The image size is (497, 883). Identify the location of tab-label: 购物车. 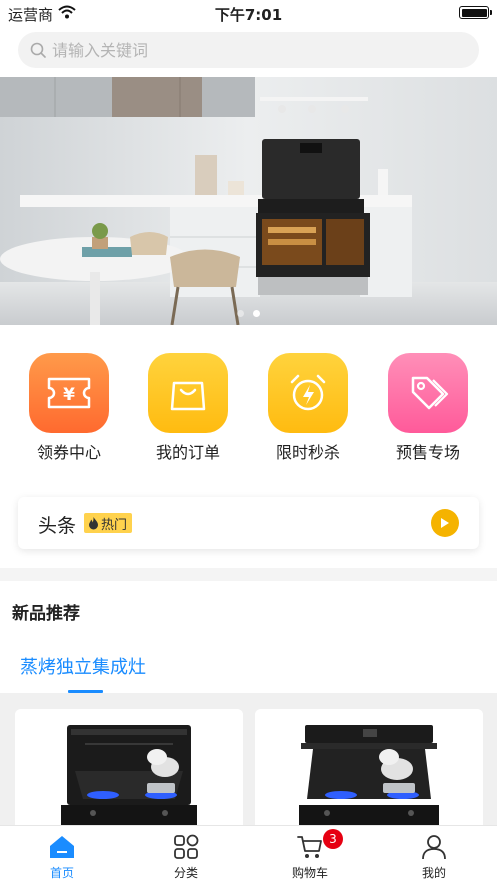
(309, 873).